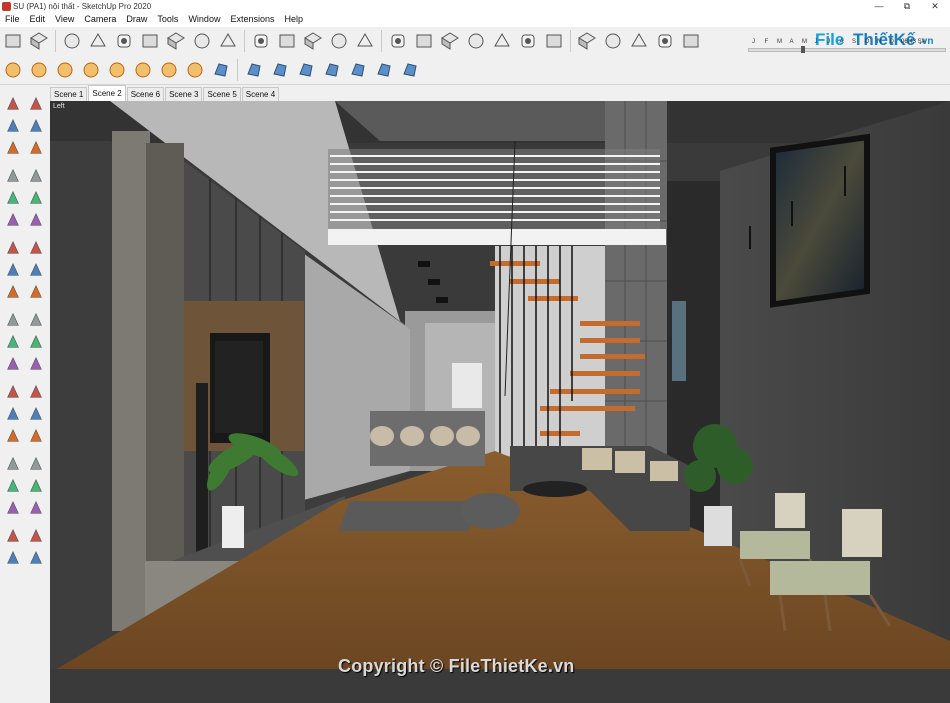  What do you see at coordinates (306, 70) in the screenshot?
I see `drape-icon` at bounding box center [306, 70].